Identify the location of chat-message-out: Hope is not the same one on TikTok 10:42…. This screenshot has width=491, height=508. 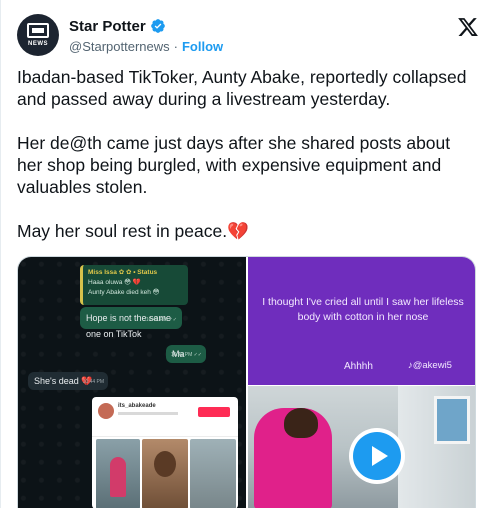
(131, 323).